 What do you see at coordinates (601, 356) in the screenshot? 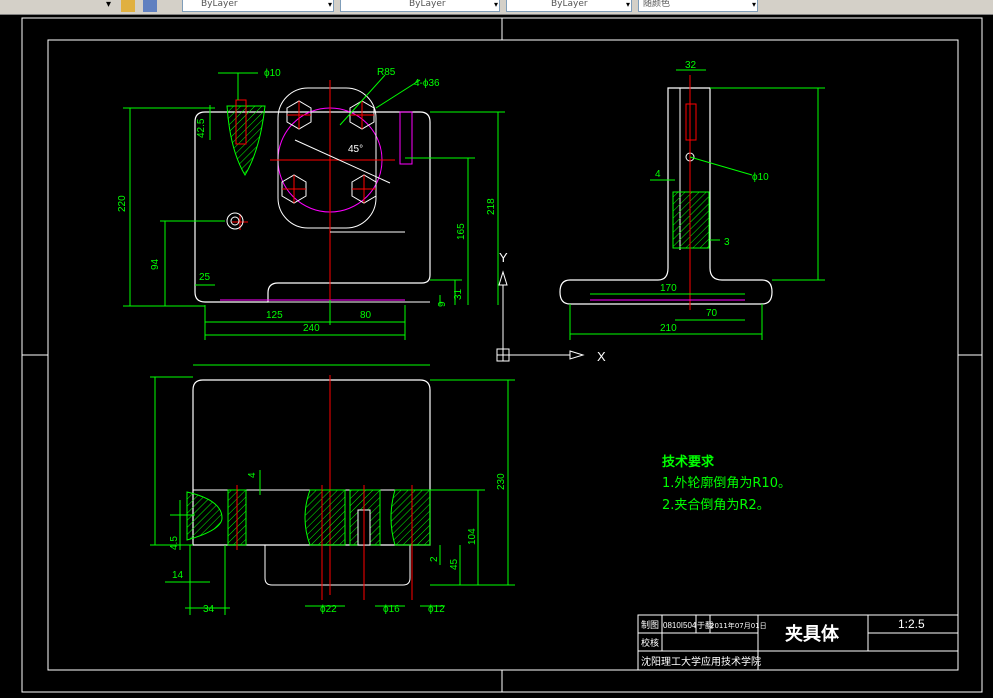
I see `ucs-x-label: X` at bounding box center [601, 356].